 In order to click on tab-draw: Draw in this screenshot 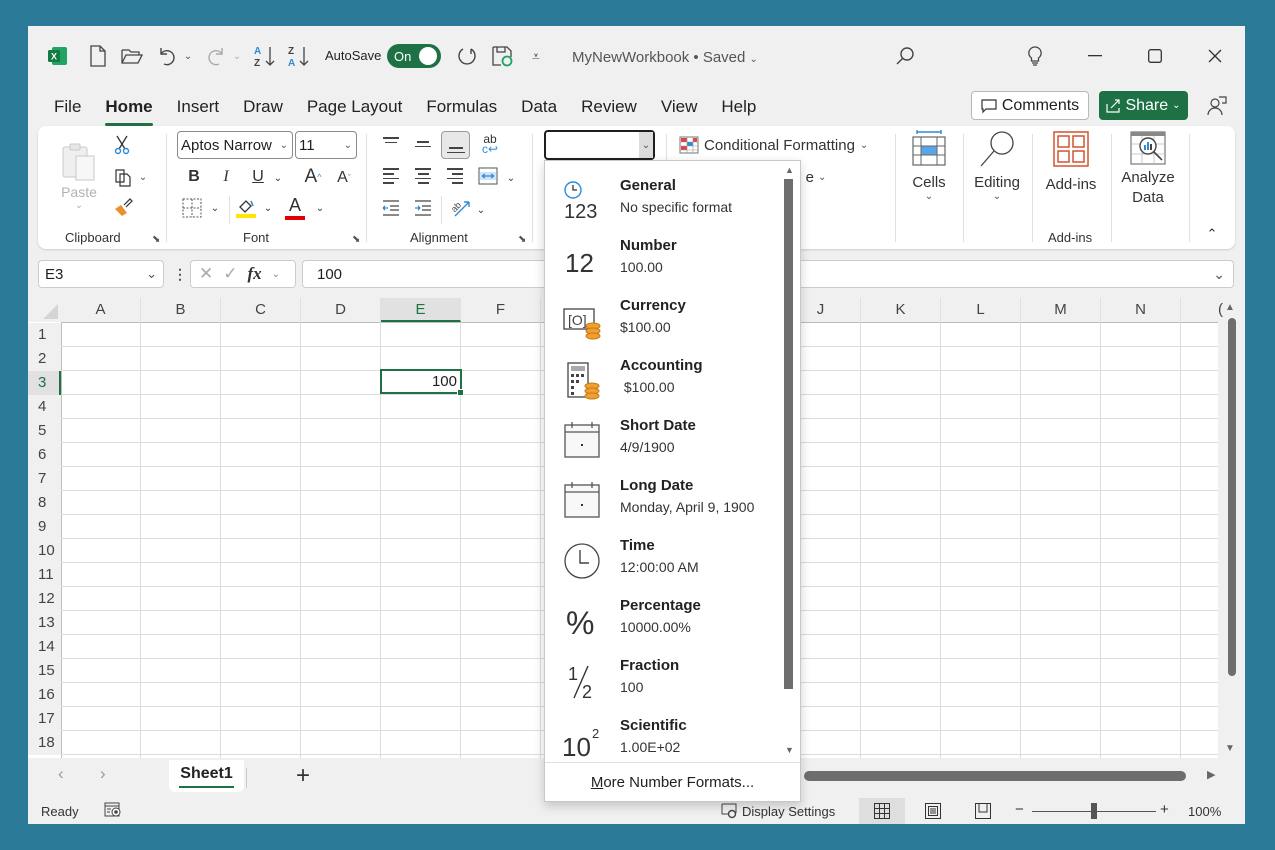, I will do `click(263, 111)`.